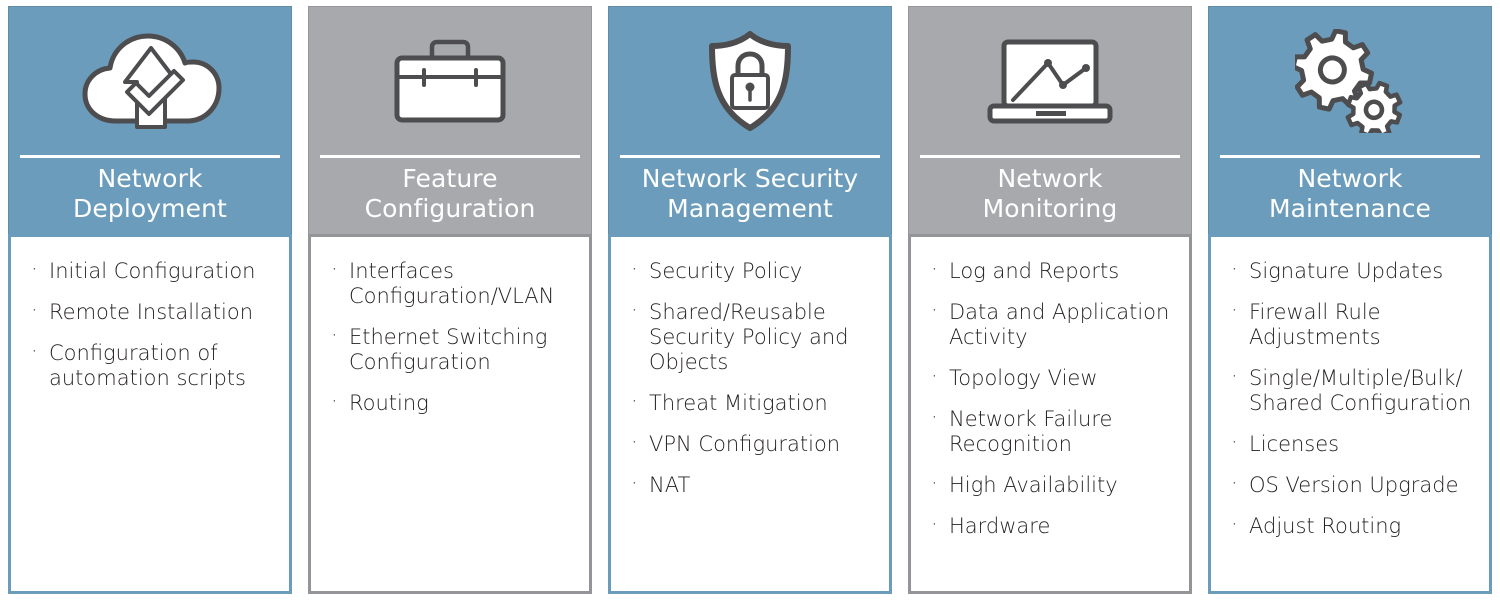  I want to click on list-item: OS Version Upgrade, so click(1353, 484).